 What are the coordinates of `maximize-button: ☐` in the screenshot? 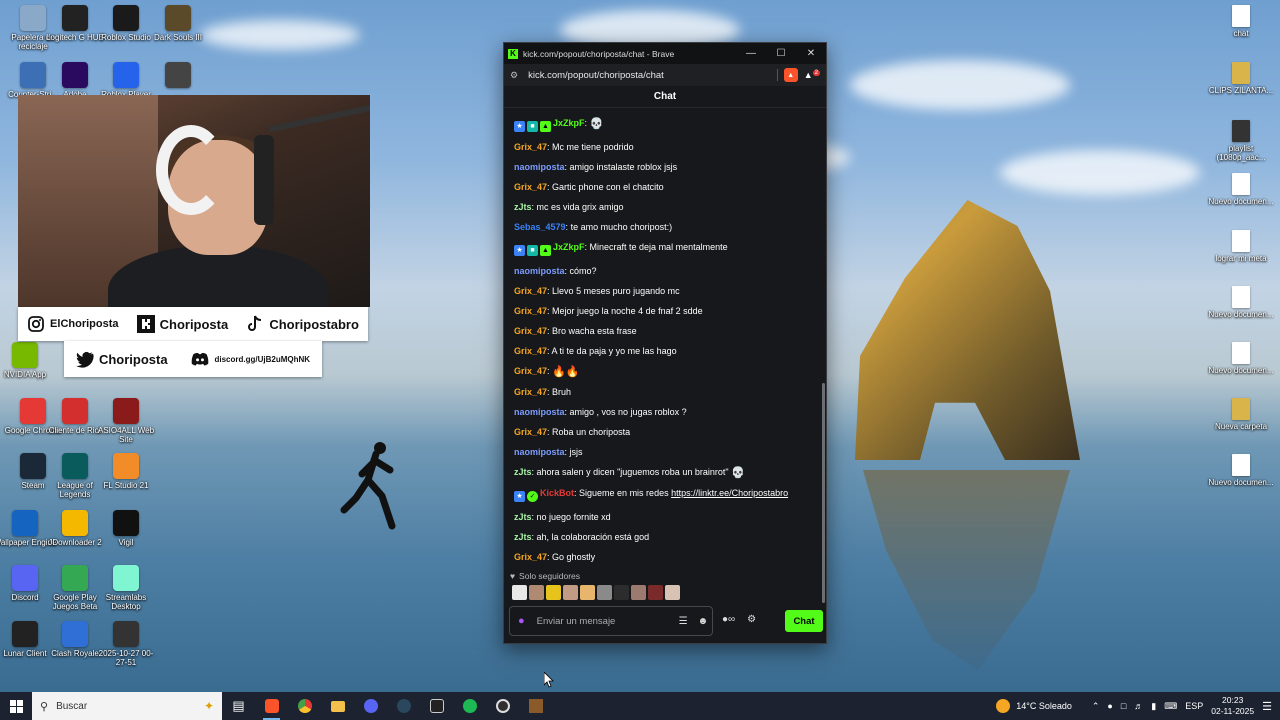 It's located at (781, 53).